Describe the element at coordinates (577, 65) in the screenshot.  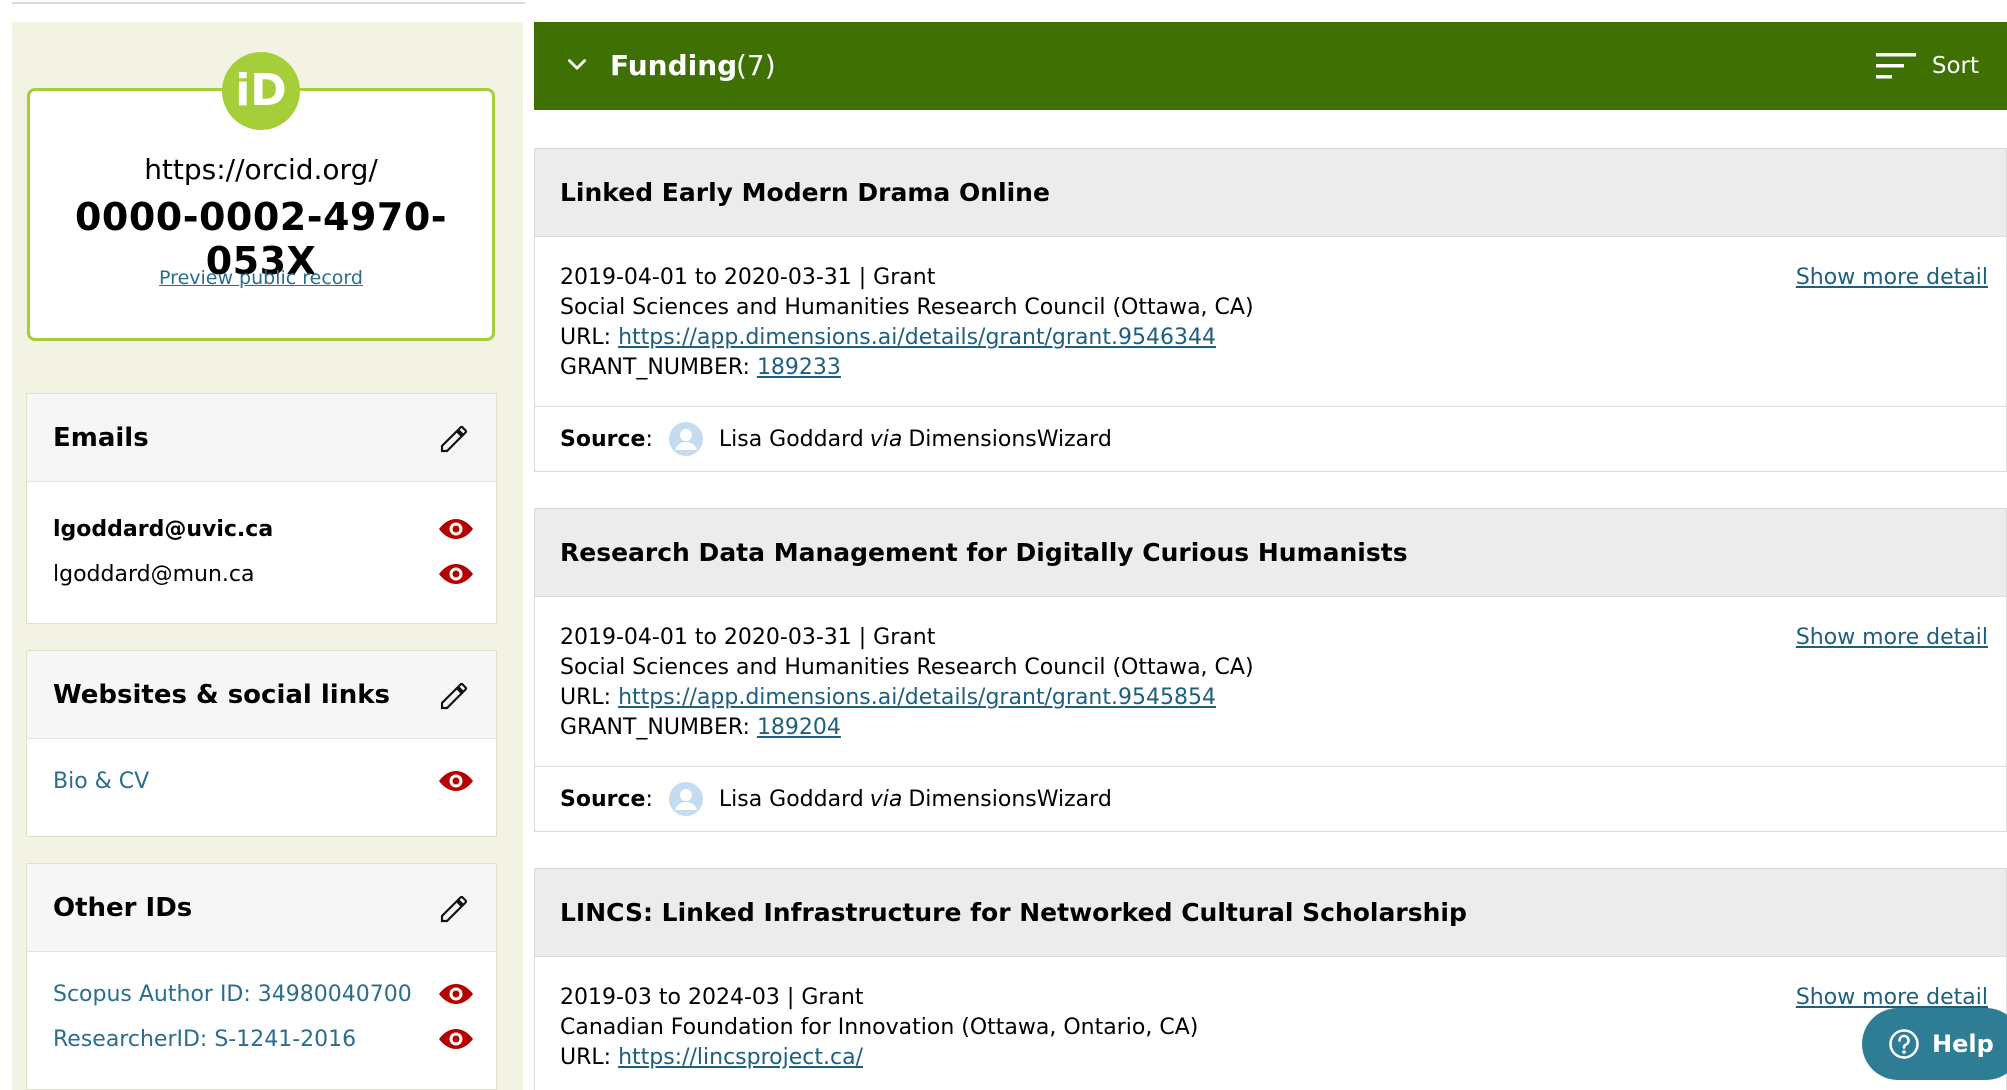
I see `chevron-down-icon` at that location.